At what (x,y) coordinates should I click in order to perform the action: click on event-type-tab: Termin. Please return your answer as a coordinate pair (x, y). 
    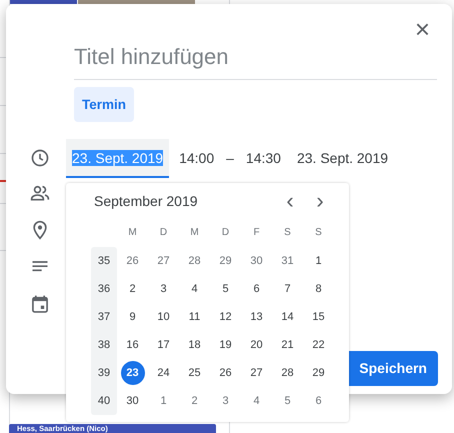
    Looking at the image, I should click on (104, 104).